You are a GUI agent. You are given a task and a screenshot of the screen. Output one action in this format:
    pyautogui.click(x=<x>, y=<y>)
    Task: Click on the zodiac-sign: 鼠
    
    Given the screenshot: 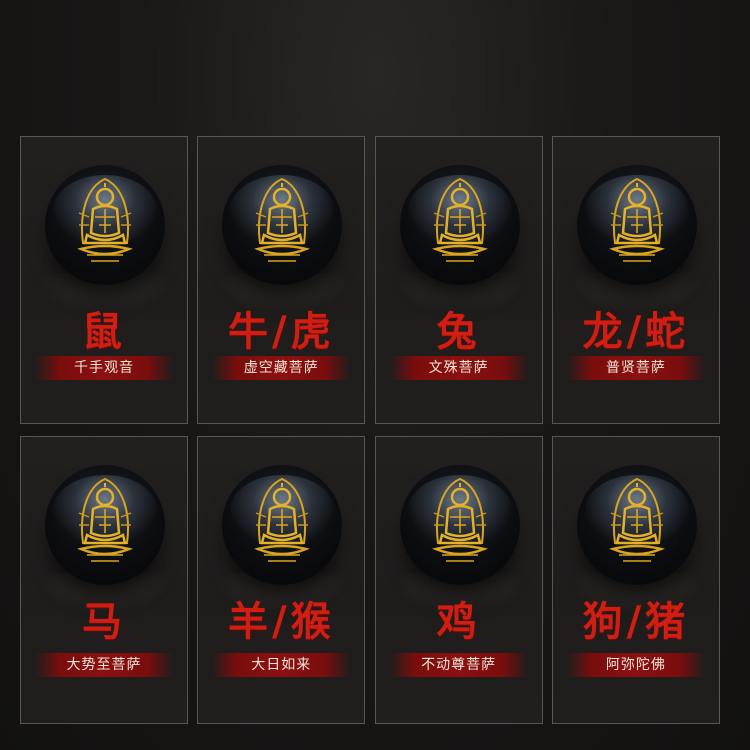 What is the action you would take?
    pyautogui.click(x=104, y=331)
    